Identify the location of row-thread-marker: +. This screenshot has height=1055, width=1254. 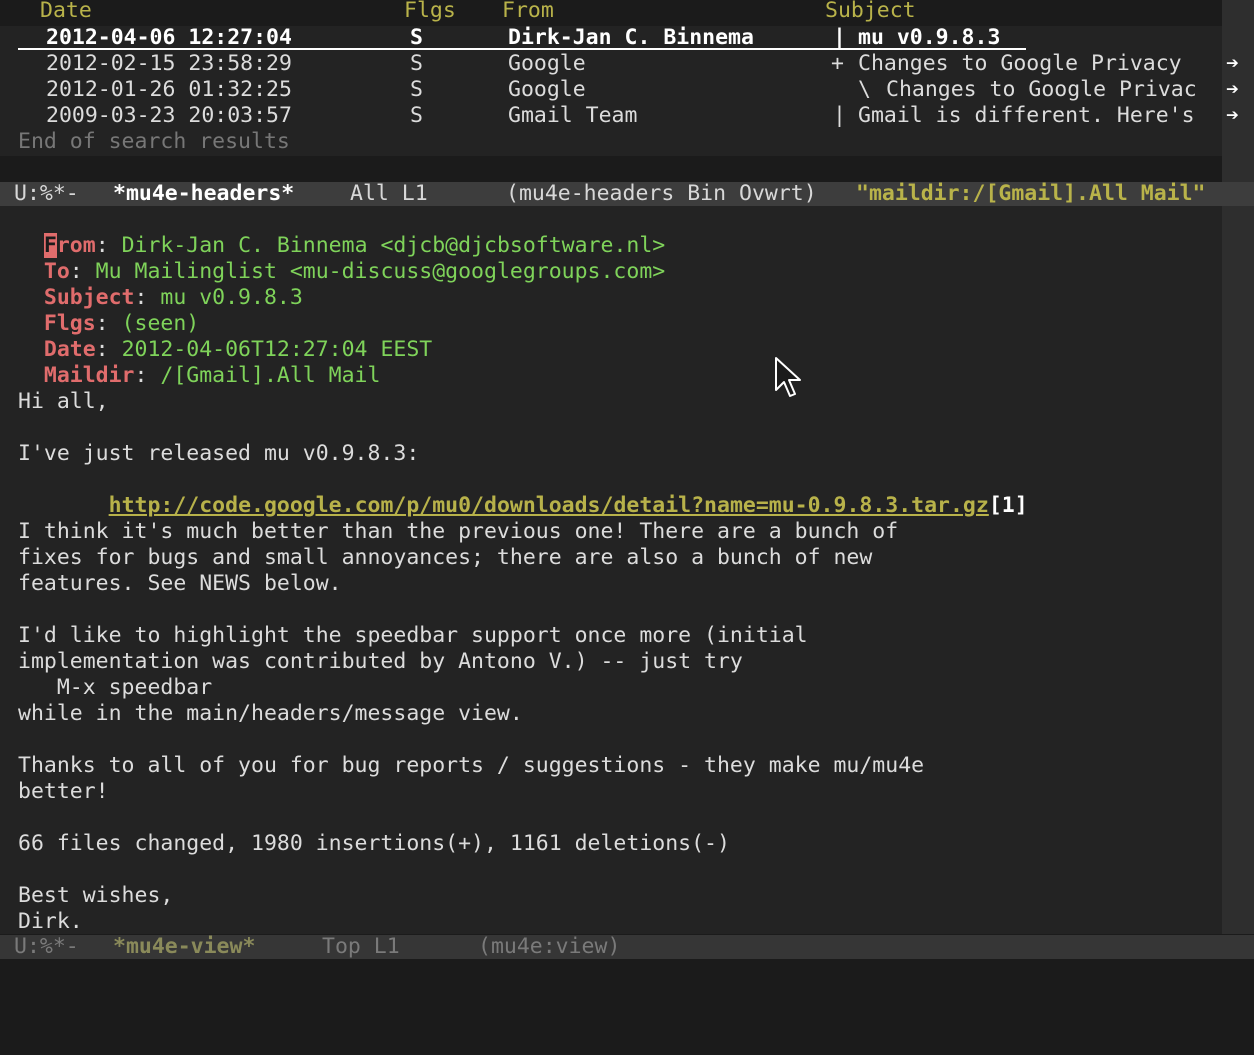
(837, 63).